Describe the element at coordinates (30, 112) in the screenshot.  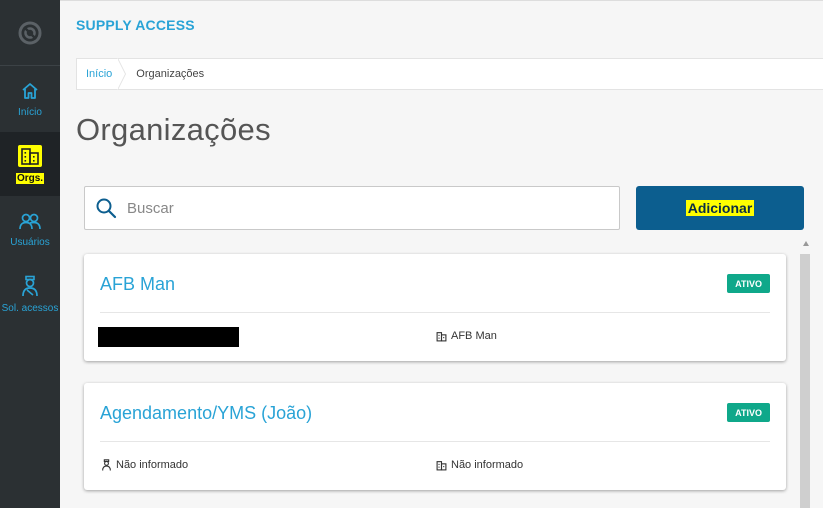
I see `sidebar-item-label: Início` at that location.